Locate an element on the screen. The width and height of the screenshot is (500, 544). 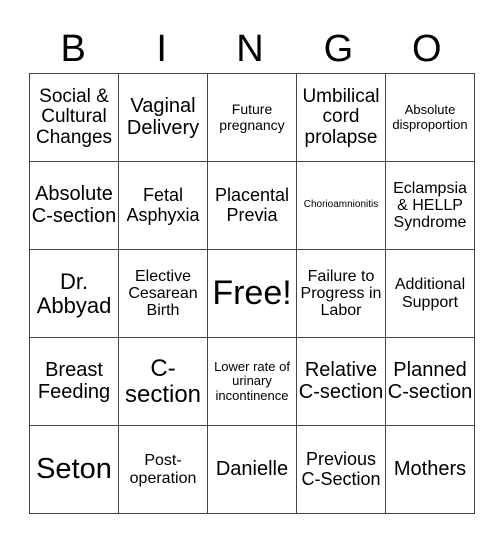
bingo-cell: Eclampsia & HELLP Syndrome is located at coordinates (430, 205).